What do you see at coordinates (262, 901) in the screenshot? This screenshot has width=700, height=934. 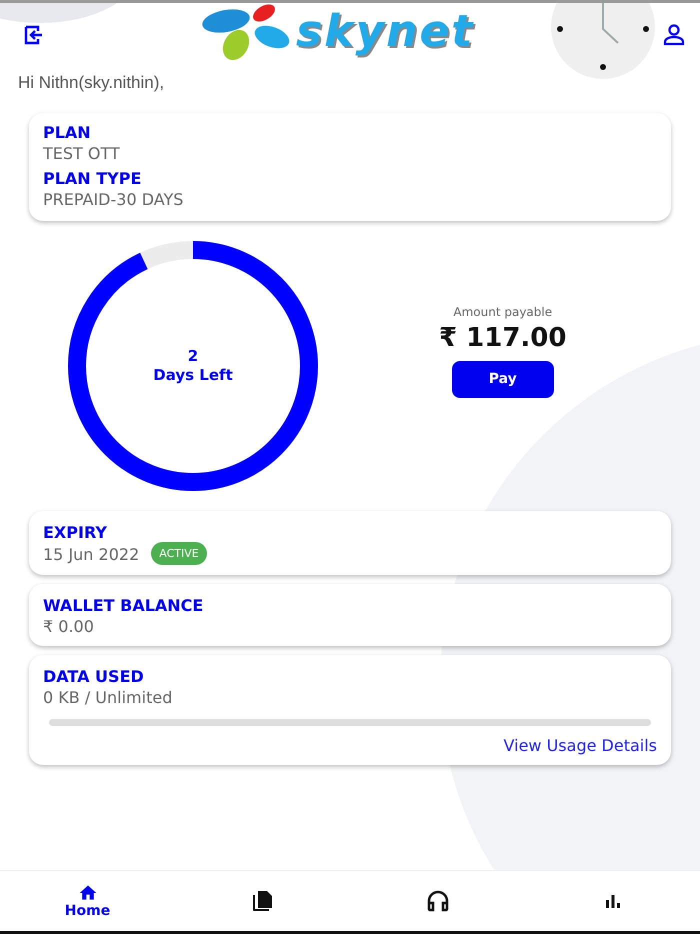 I see `documents-icon` at bounding box center [262, 901].